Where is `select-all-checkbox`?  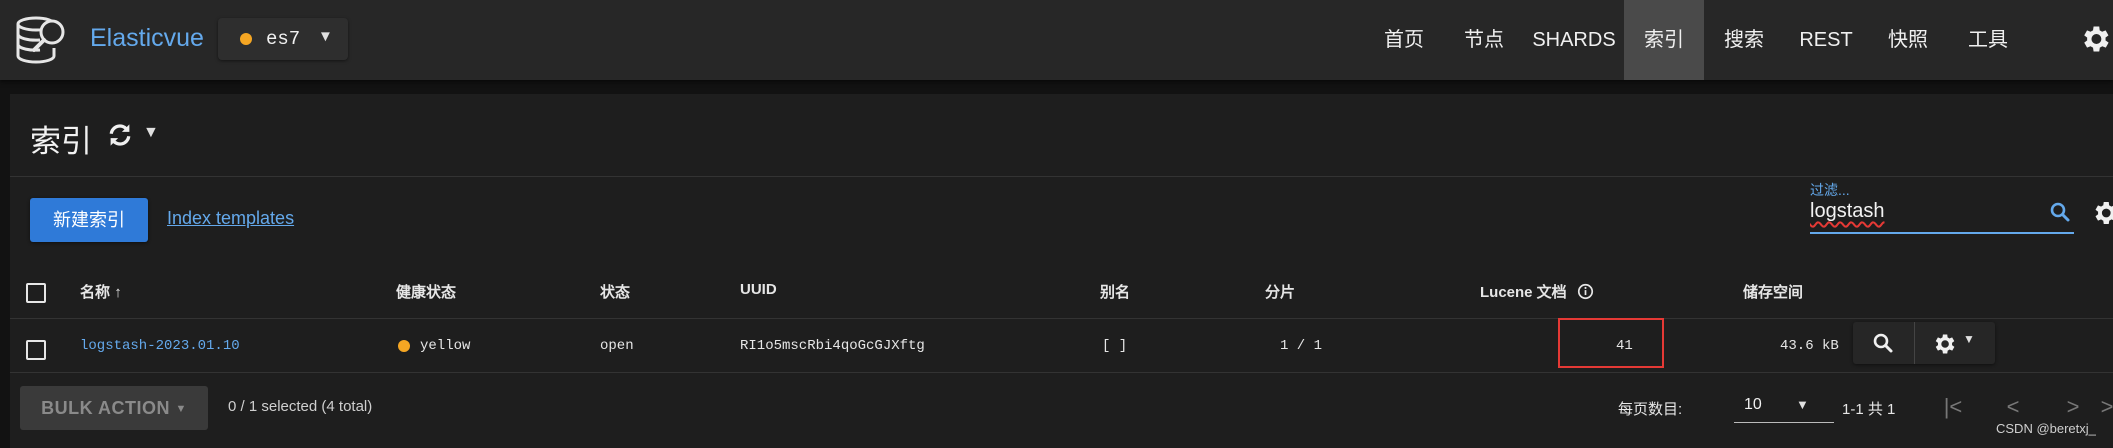
select-all-checkbox is located at coordinates (36, 293).